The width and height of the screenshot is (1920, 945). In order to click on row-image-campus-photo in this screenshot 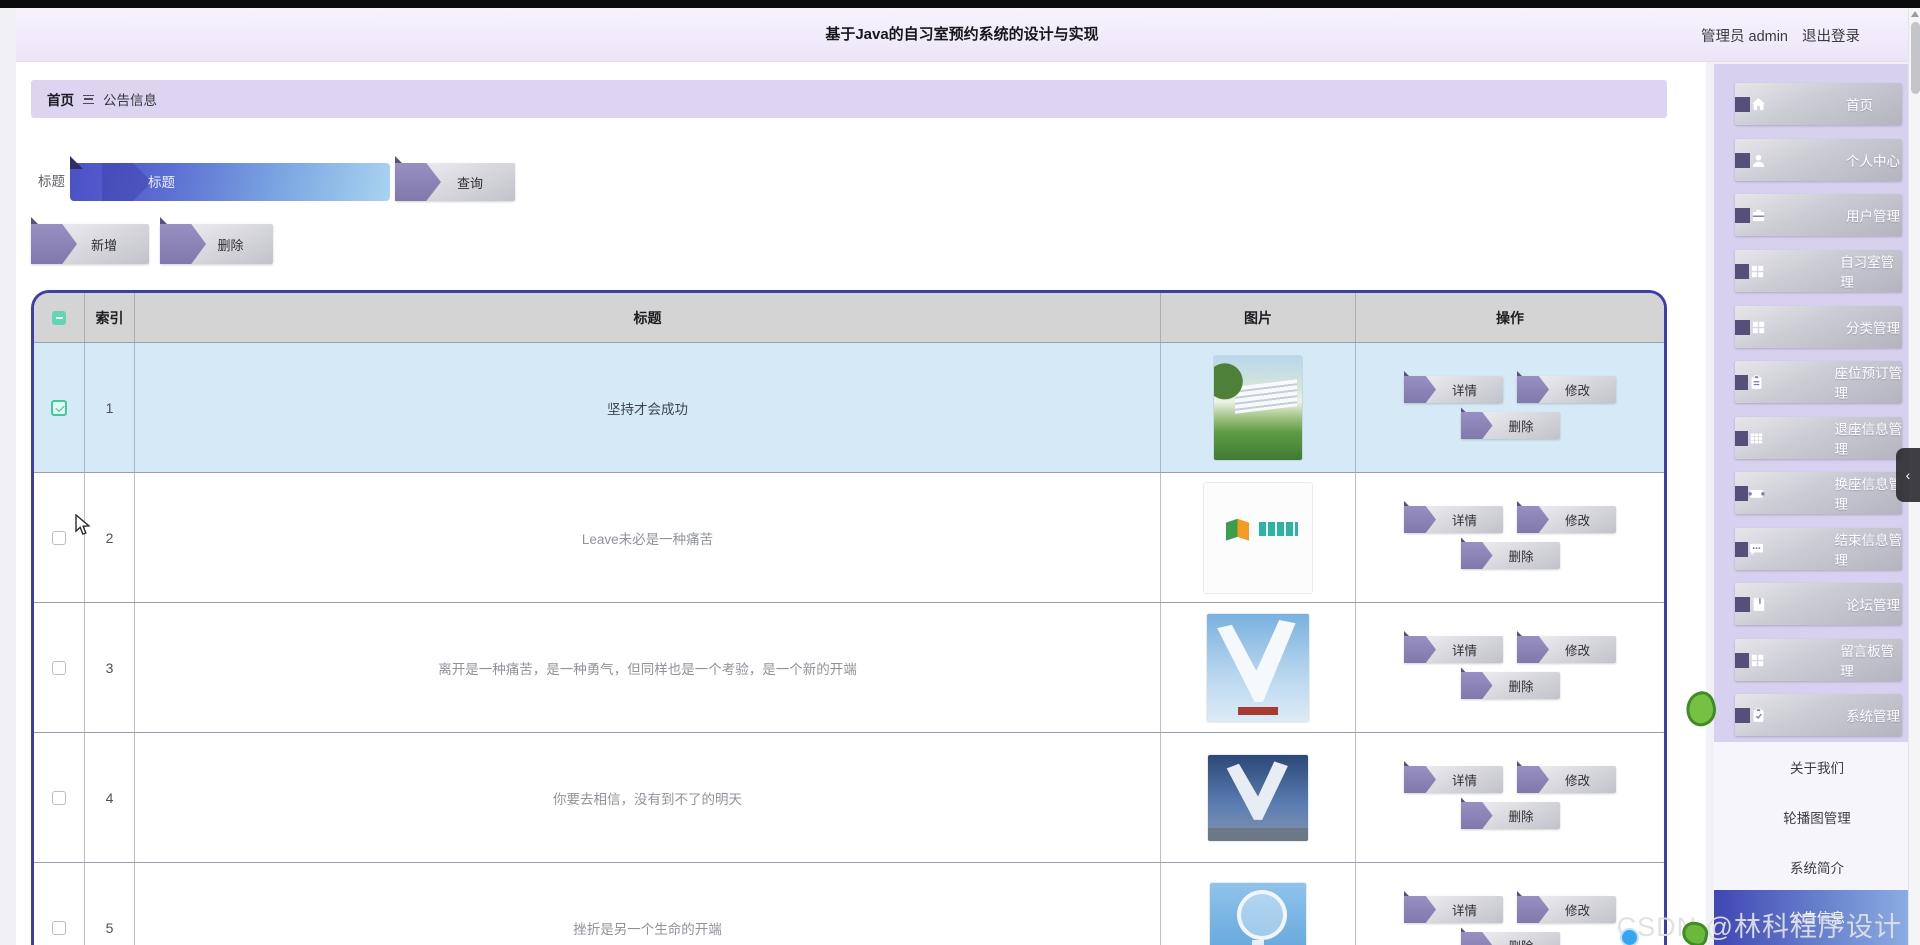, I will do `click(1258, 407)`.